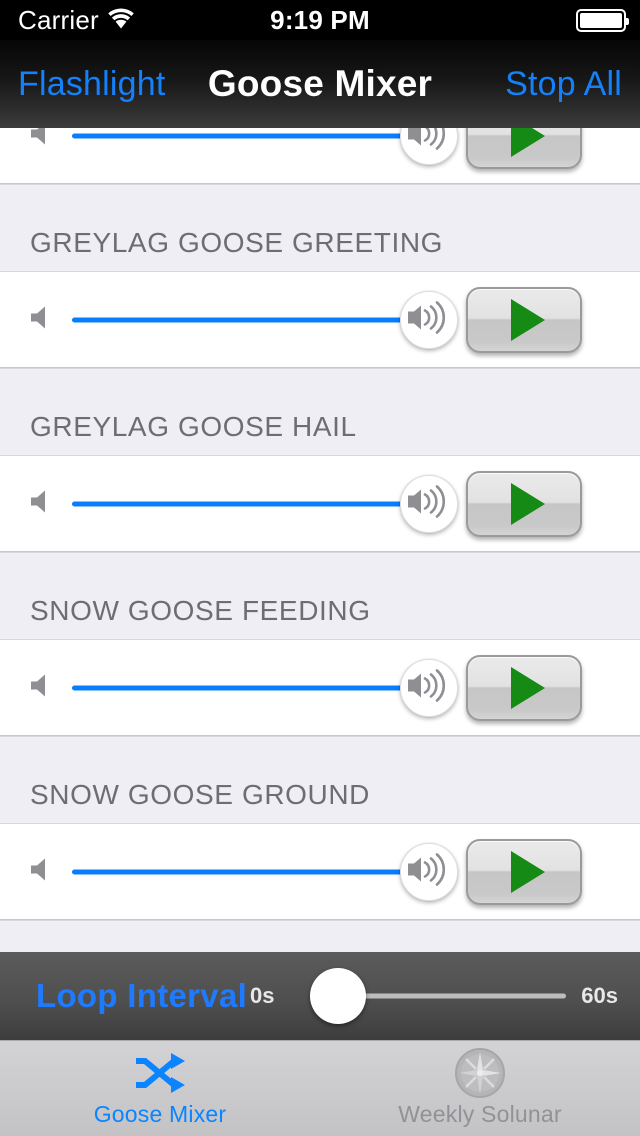  Describe the element at coordinates (200, 610) in the screenshot. I see `section-header-label: SNOW GOOSE FEEDING` at that location.